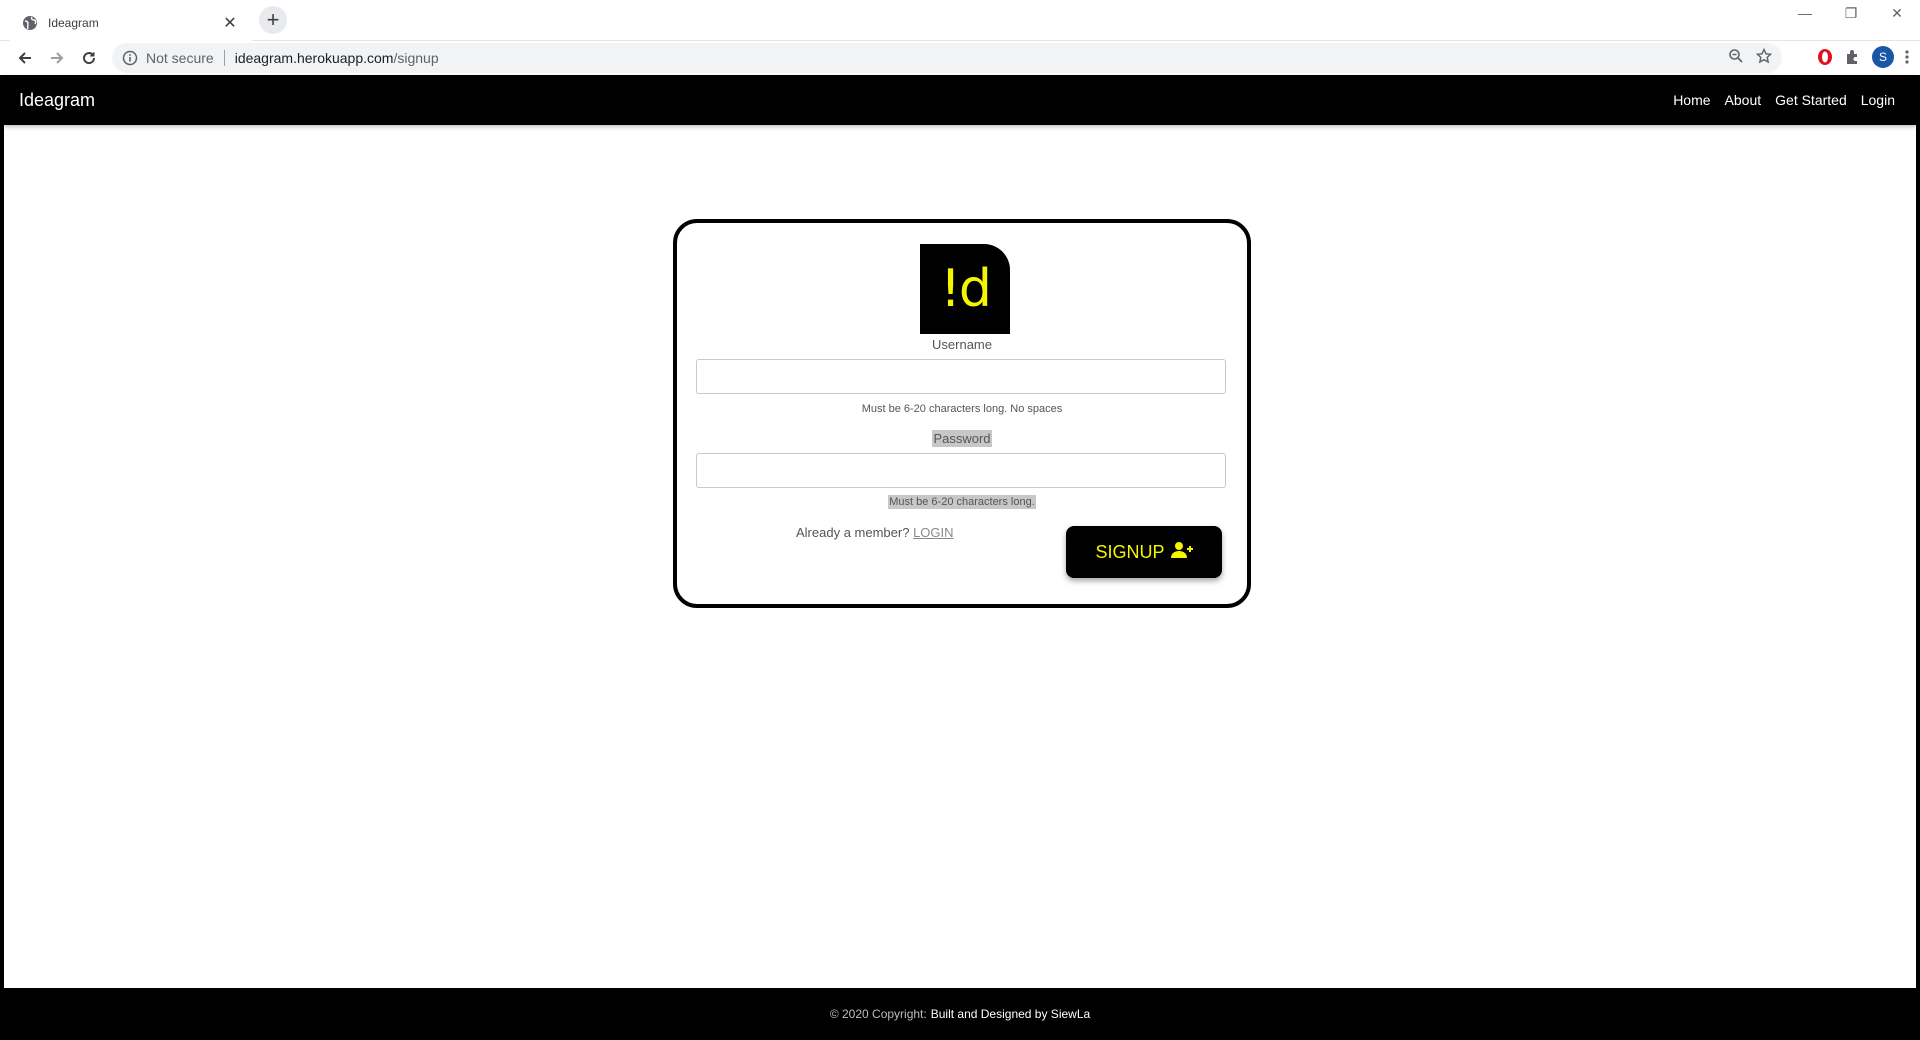  I want to click on site-brand: Ideagram, so click(57, 100).